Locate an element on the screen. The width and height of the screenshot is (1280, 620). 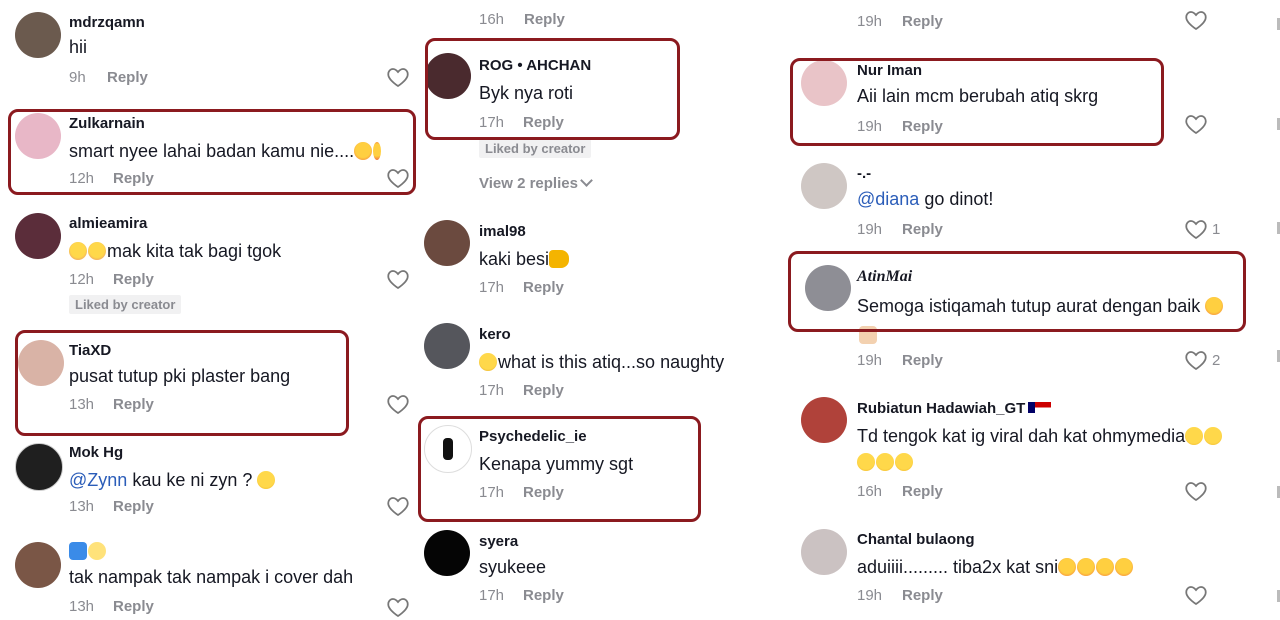
username: mdrzqamn is located at coordinates (107, 22).